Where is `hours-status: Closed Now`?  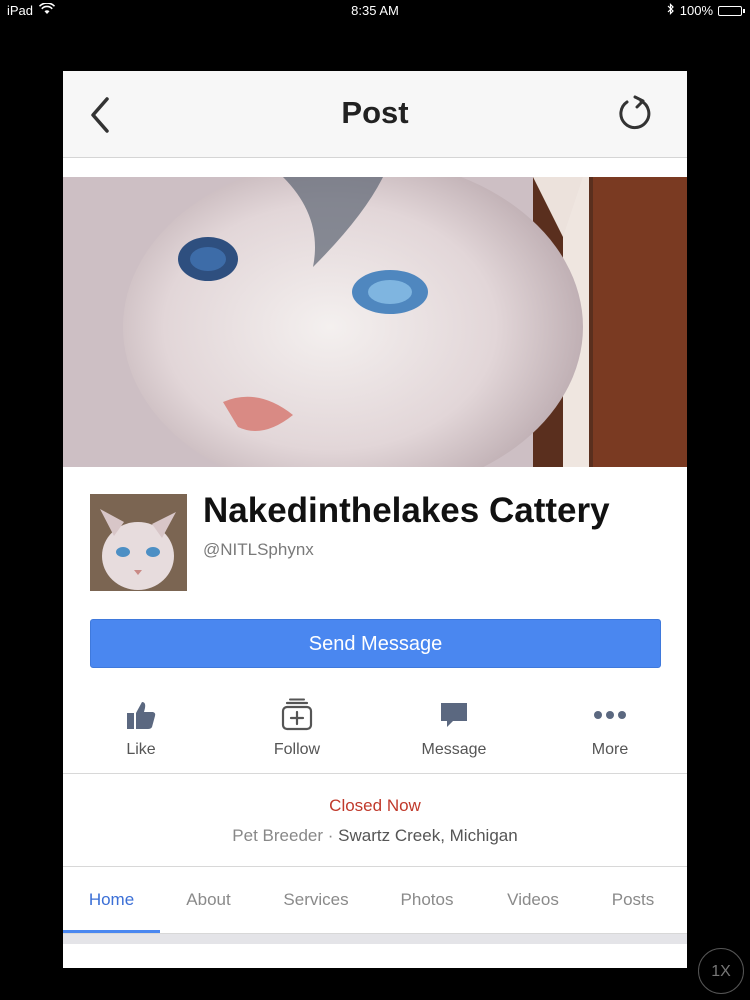 hours-status: Closed Now is located at coordinates (375, 806).